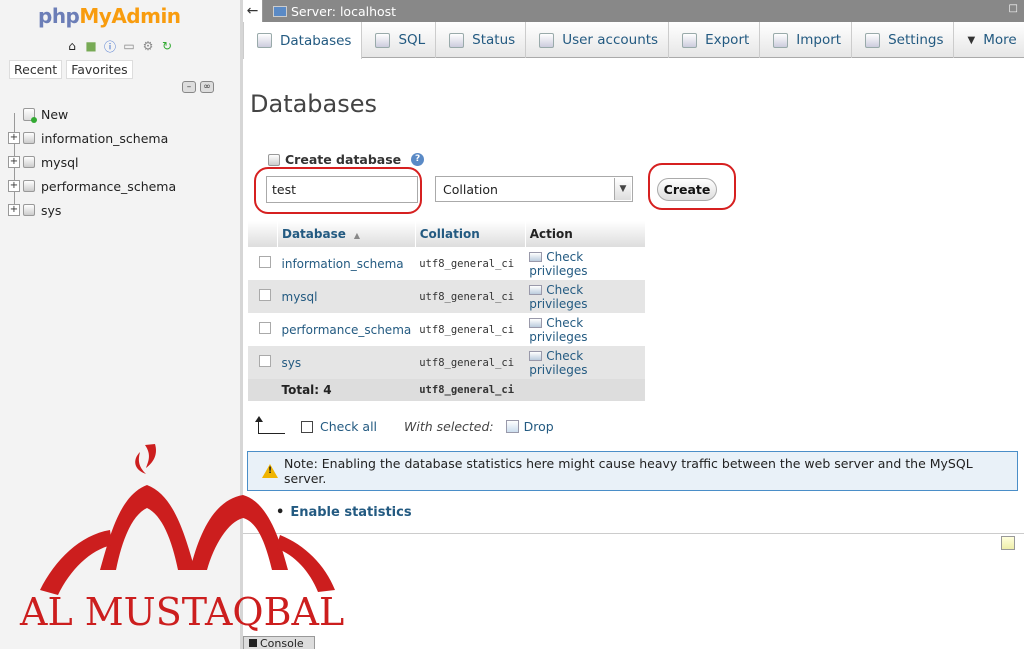  I want to click on column-header-database: Database ▲, so click(346, 234).